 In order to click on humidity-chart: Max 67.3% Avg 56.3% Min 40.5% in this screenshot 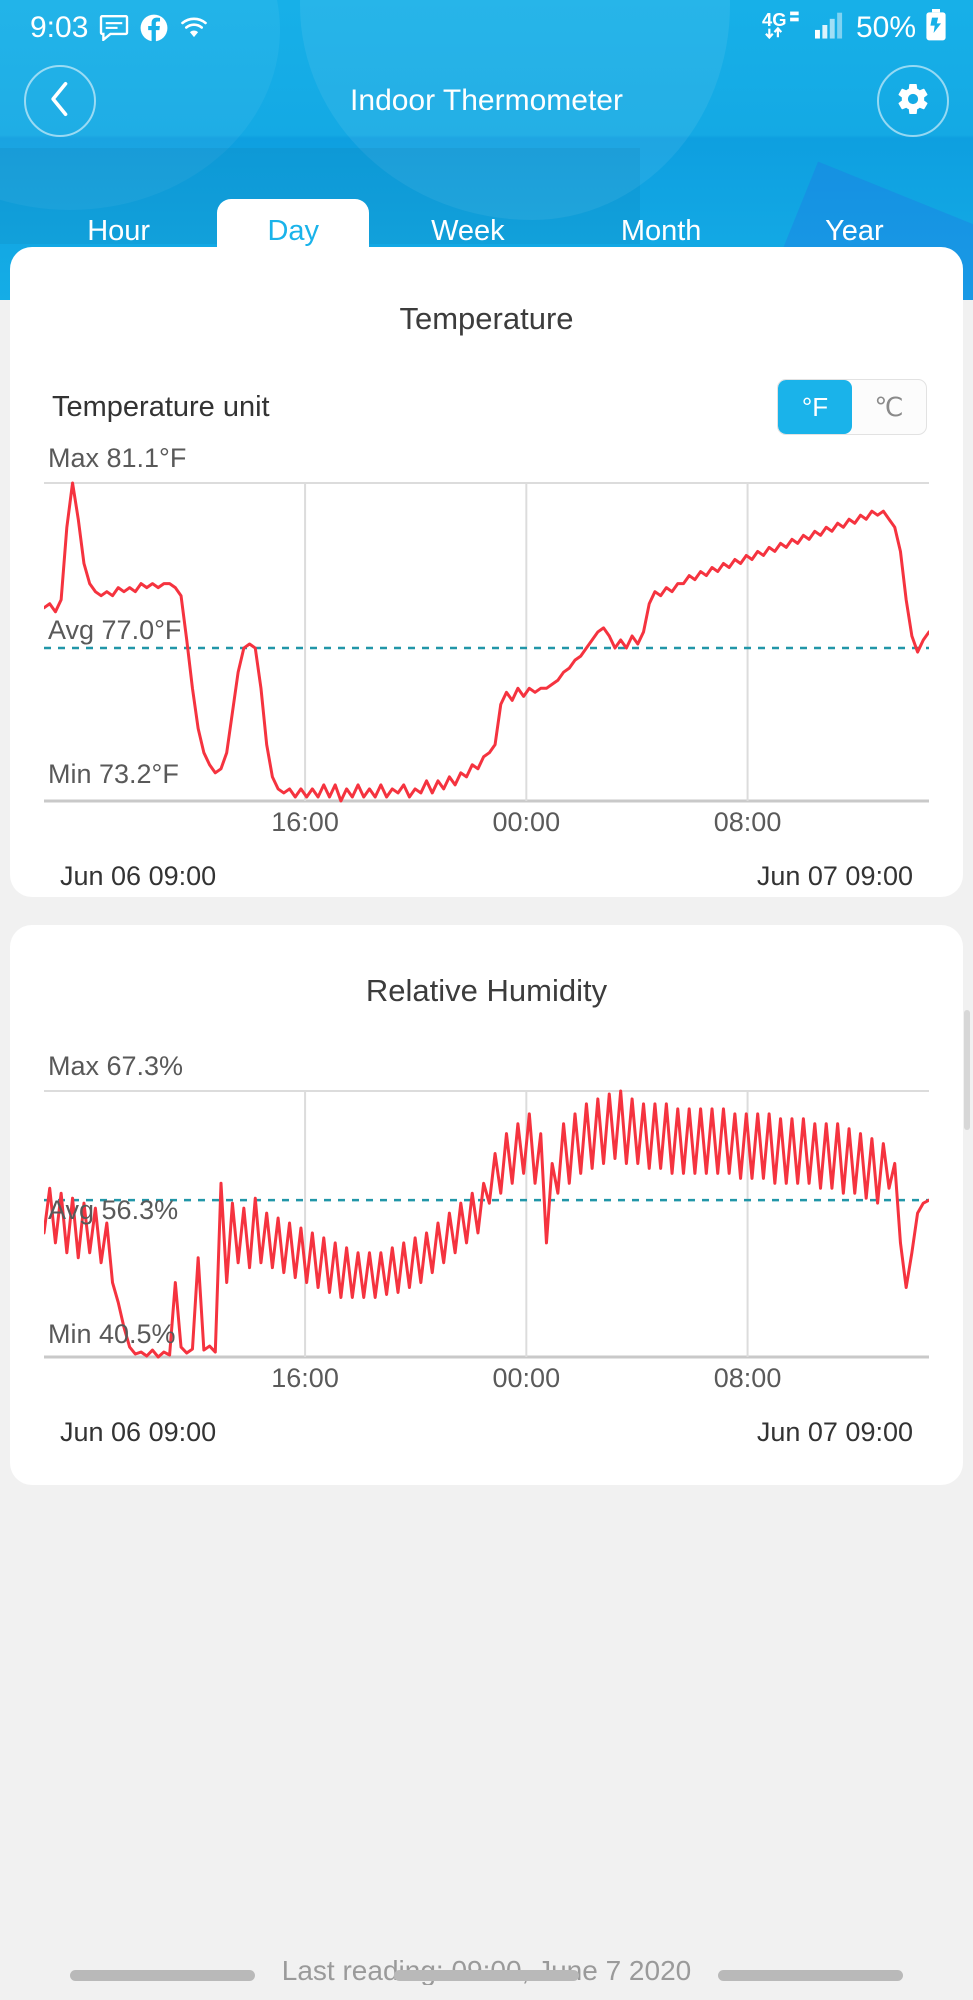, I will do `click(486, 1207)`.